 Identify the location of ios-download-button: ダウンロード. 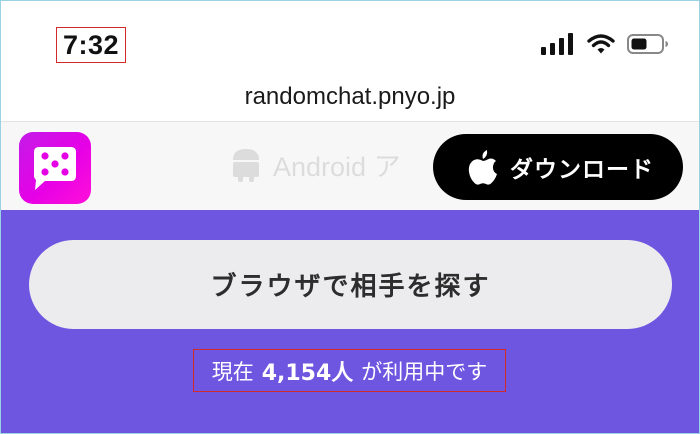
(558, 167).